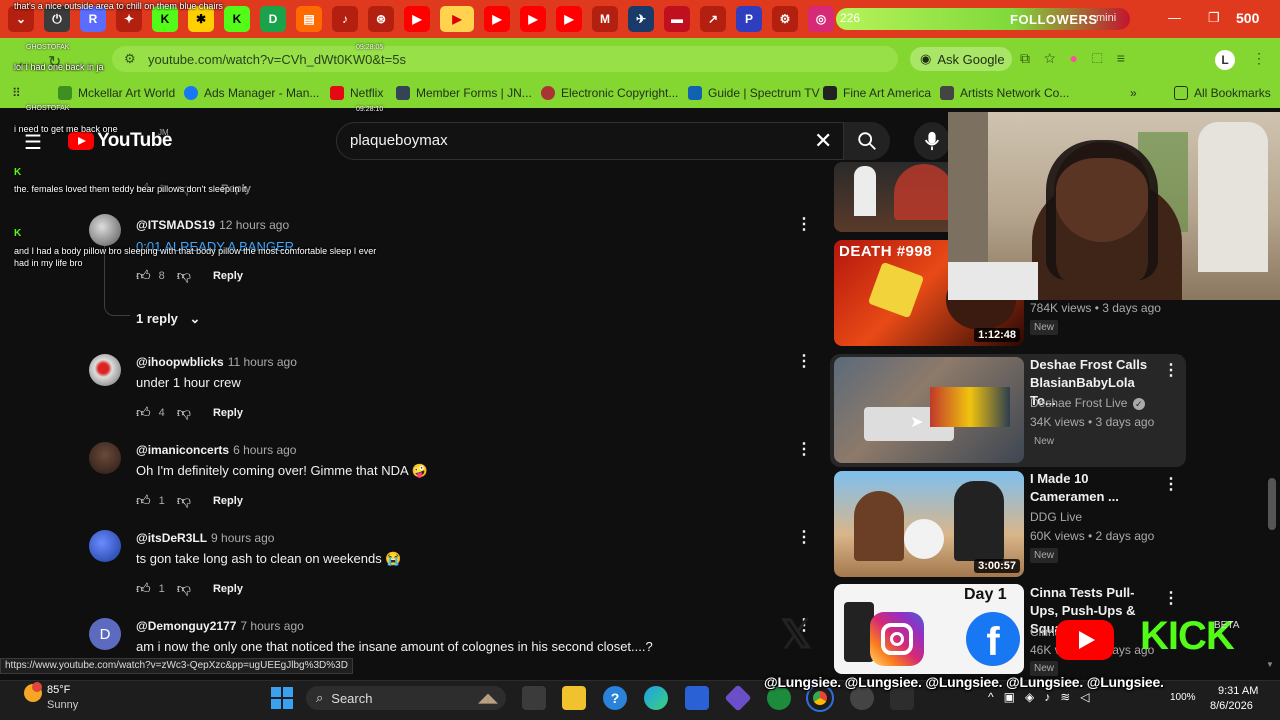 The width and height of the screenshot is (1280, 720). I want to click on tab-youtube-4: ▶, so click(569, 19).